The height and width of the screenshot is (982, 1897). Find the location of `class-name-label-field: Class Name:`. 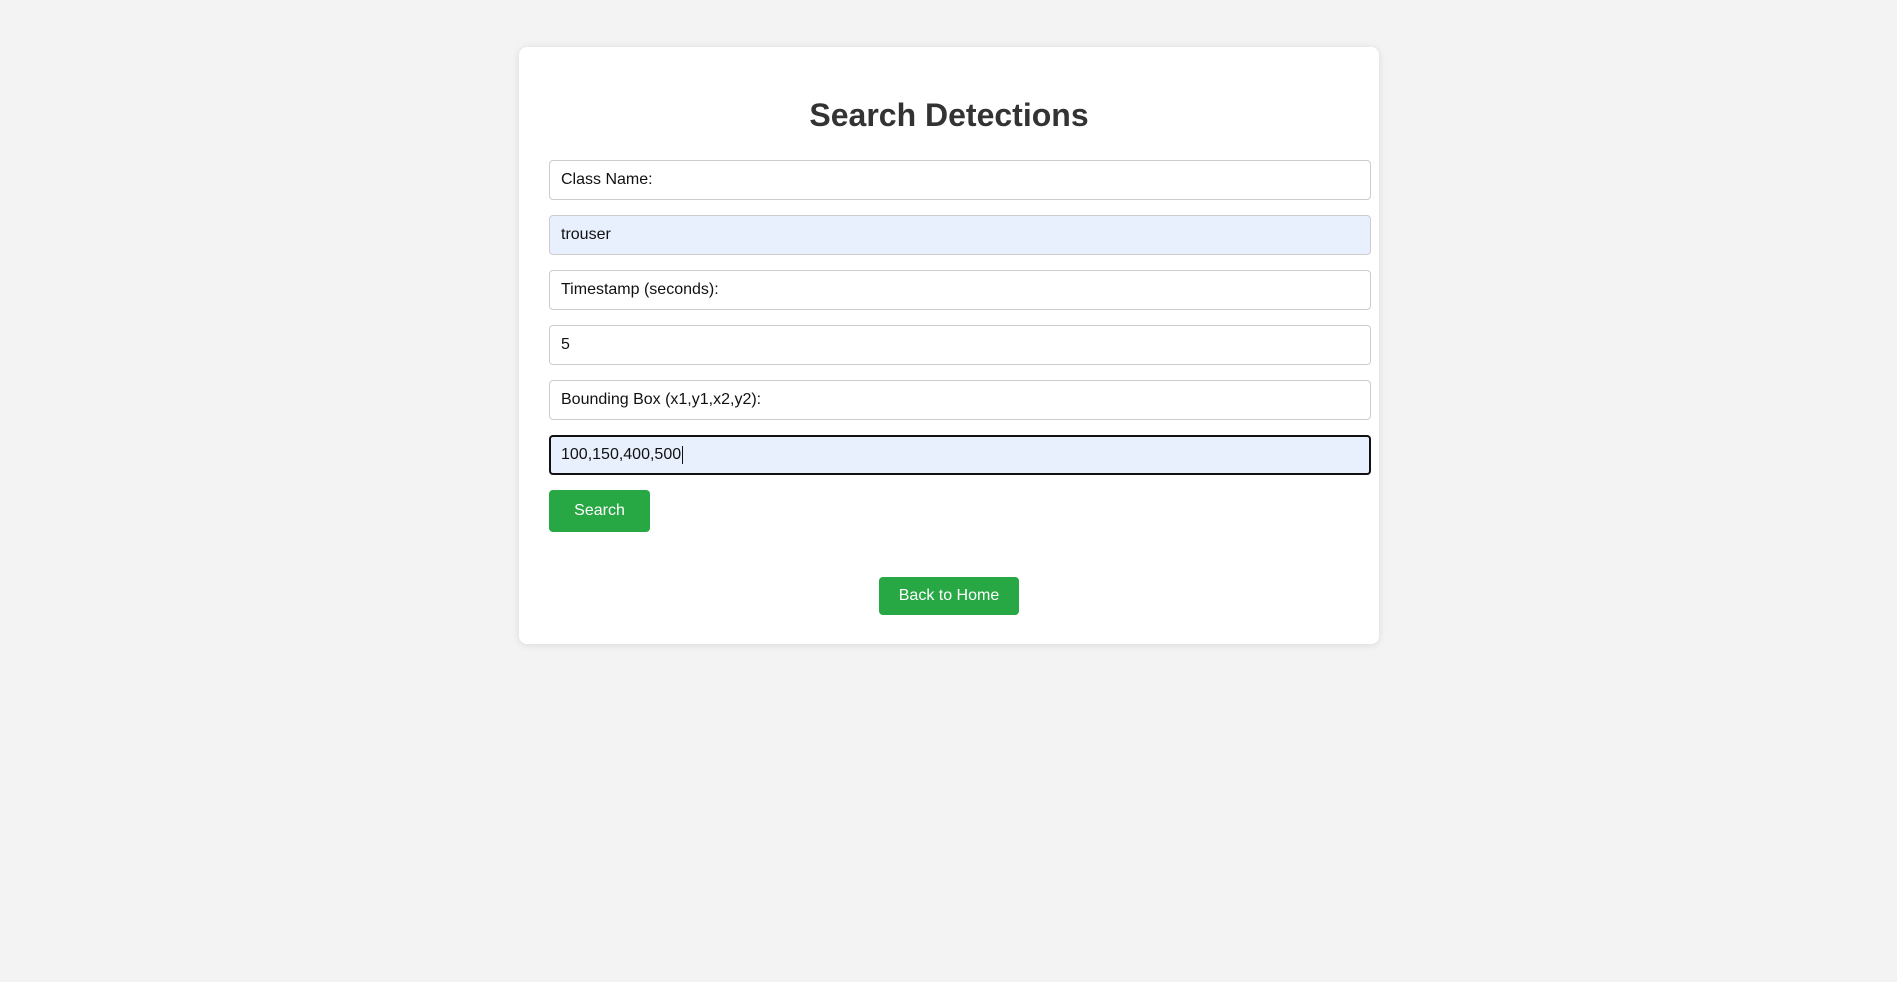

class-name-label-field: Class Name: is located at coordinates (960, 180).